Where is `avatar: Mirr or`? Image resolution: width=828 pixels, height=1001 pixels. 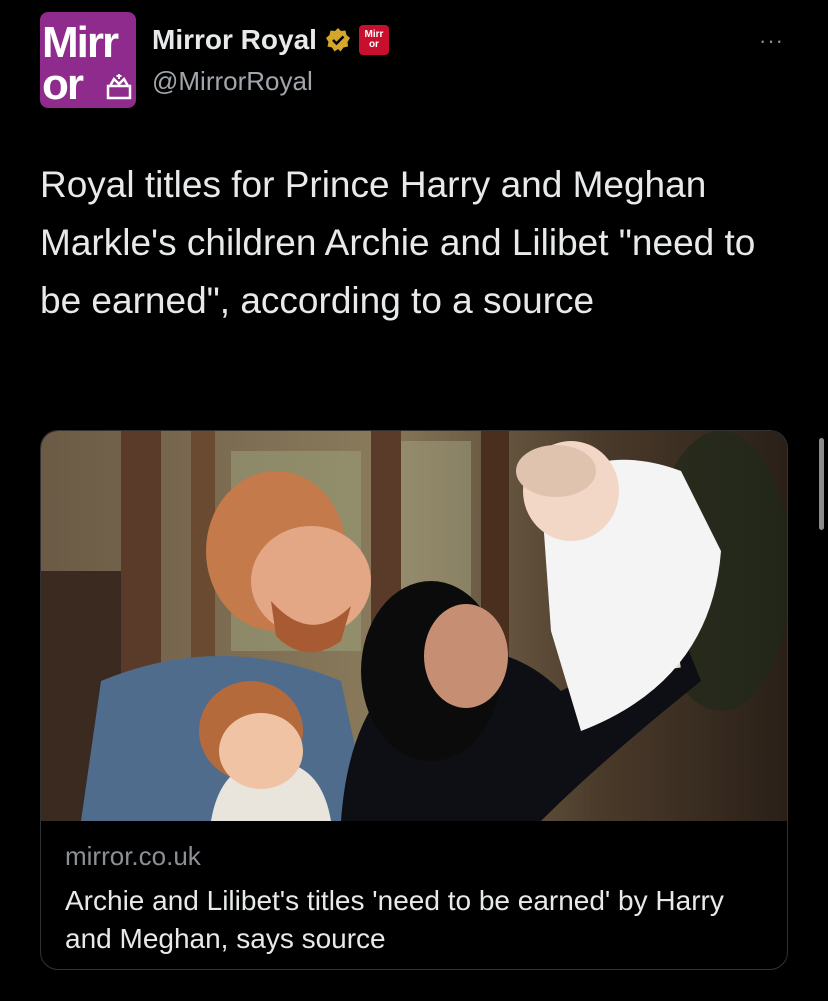 avatar: Mirr or is located at coordinates (88, 60).